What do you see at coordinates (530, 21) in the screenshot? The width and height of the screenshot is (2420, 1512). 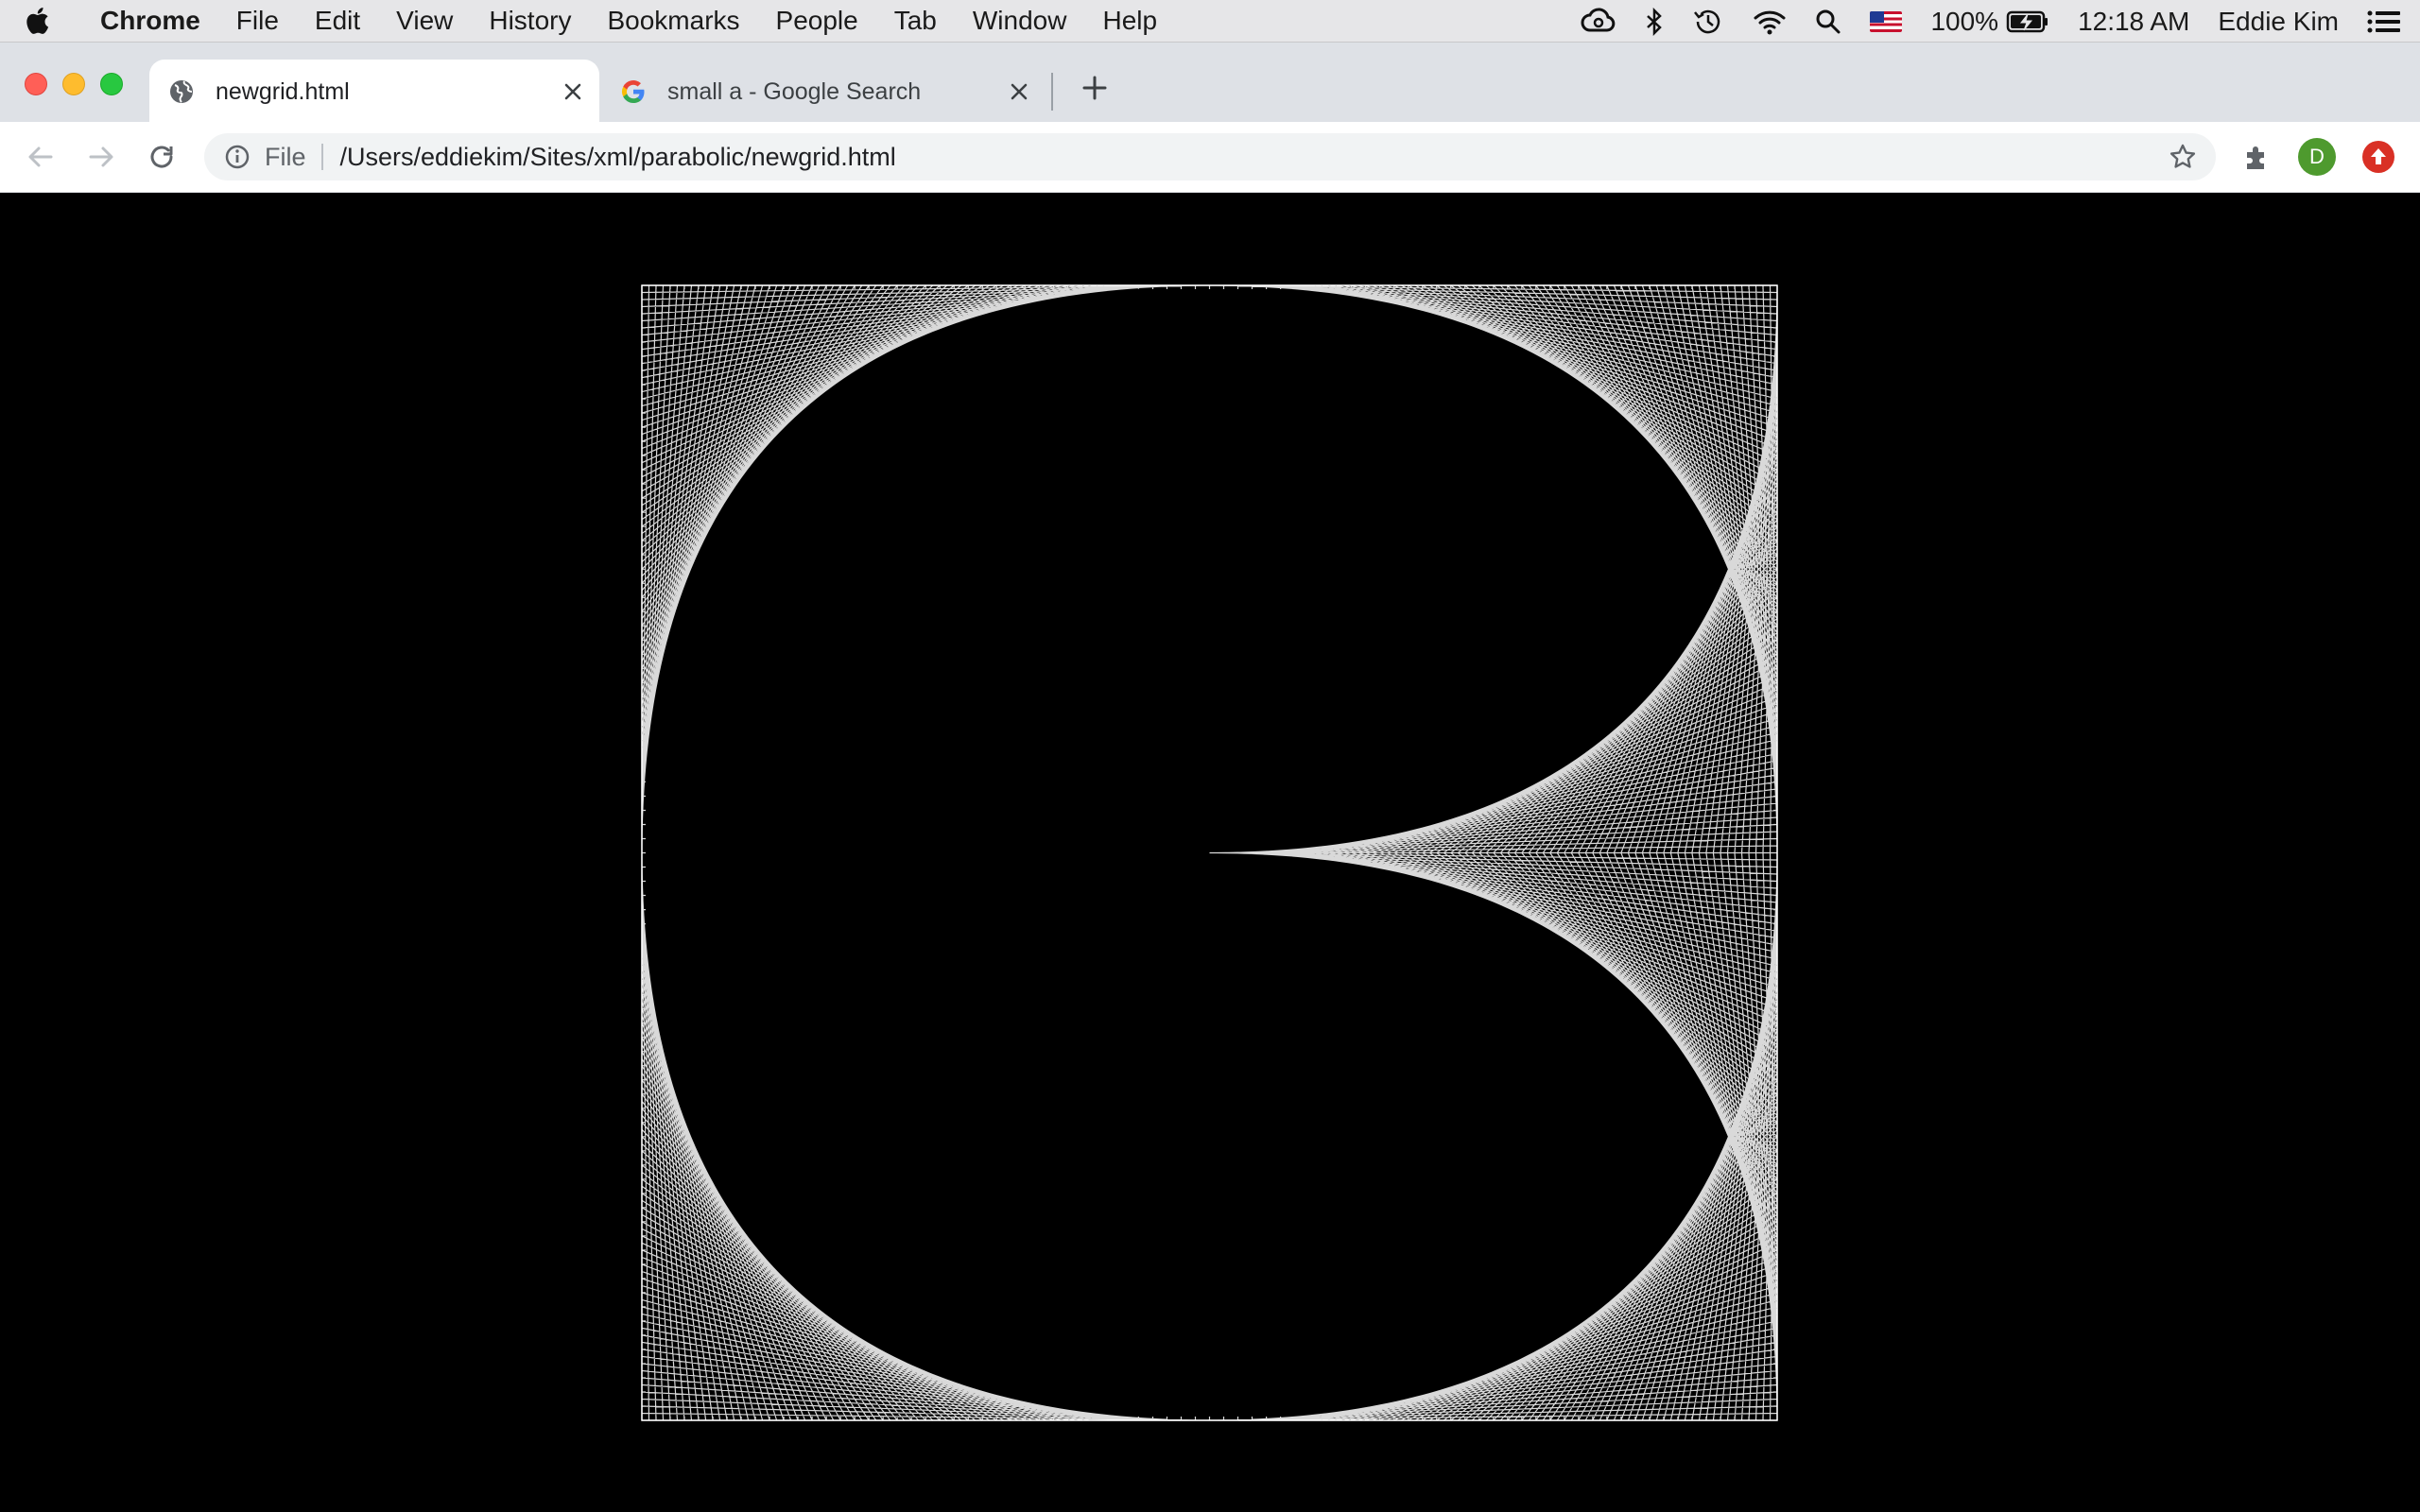 I see `menu-history: History` at bounding box center [530, 21].